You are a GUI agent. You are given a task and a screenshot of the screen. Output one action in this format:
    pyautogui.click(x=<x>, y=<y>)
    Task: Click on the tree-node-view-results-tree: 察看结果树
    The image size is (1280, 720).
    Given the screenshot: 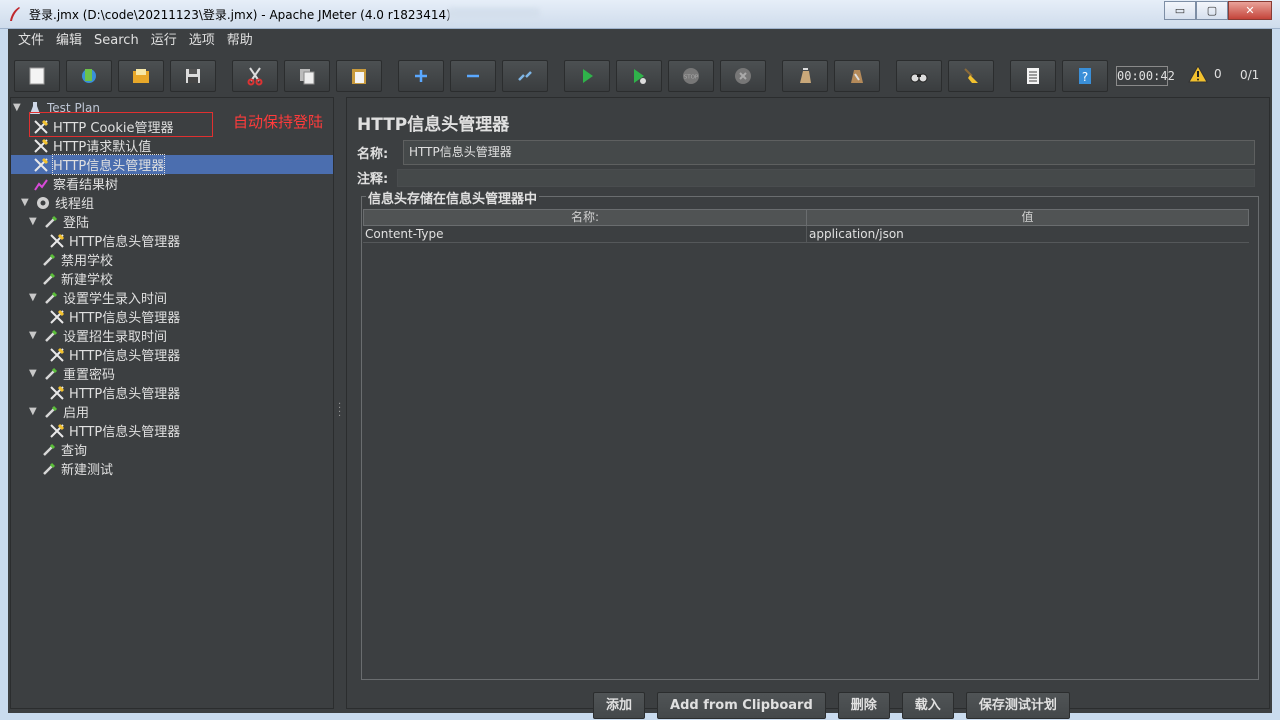 What is the action you would take?
    pyautogui.click(x=75, y=183)
    